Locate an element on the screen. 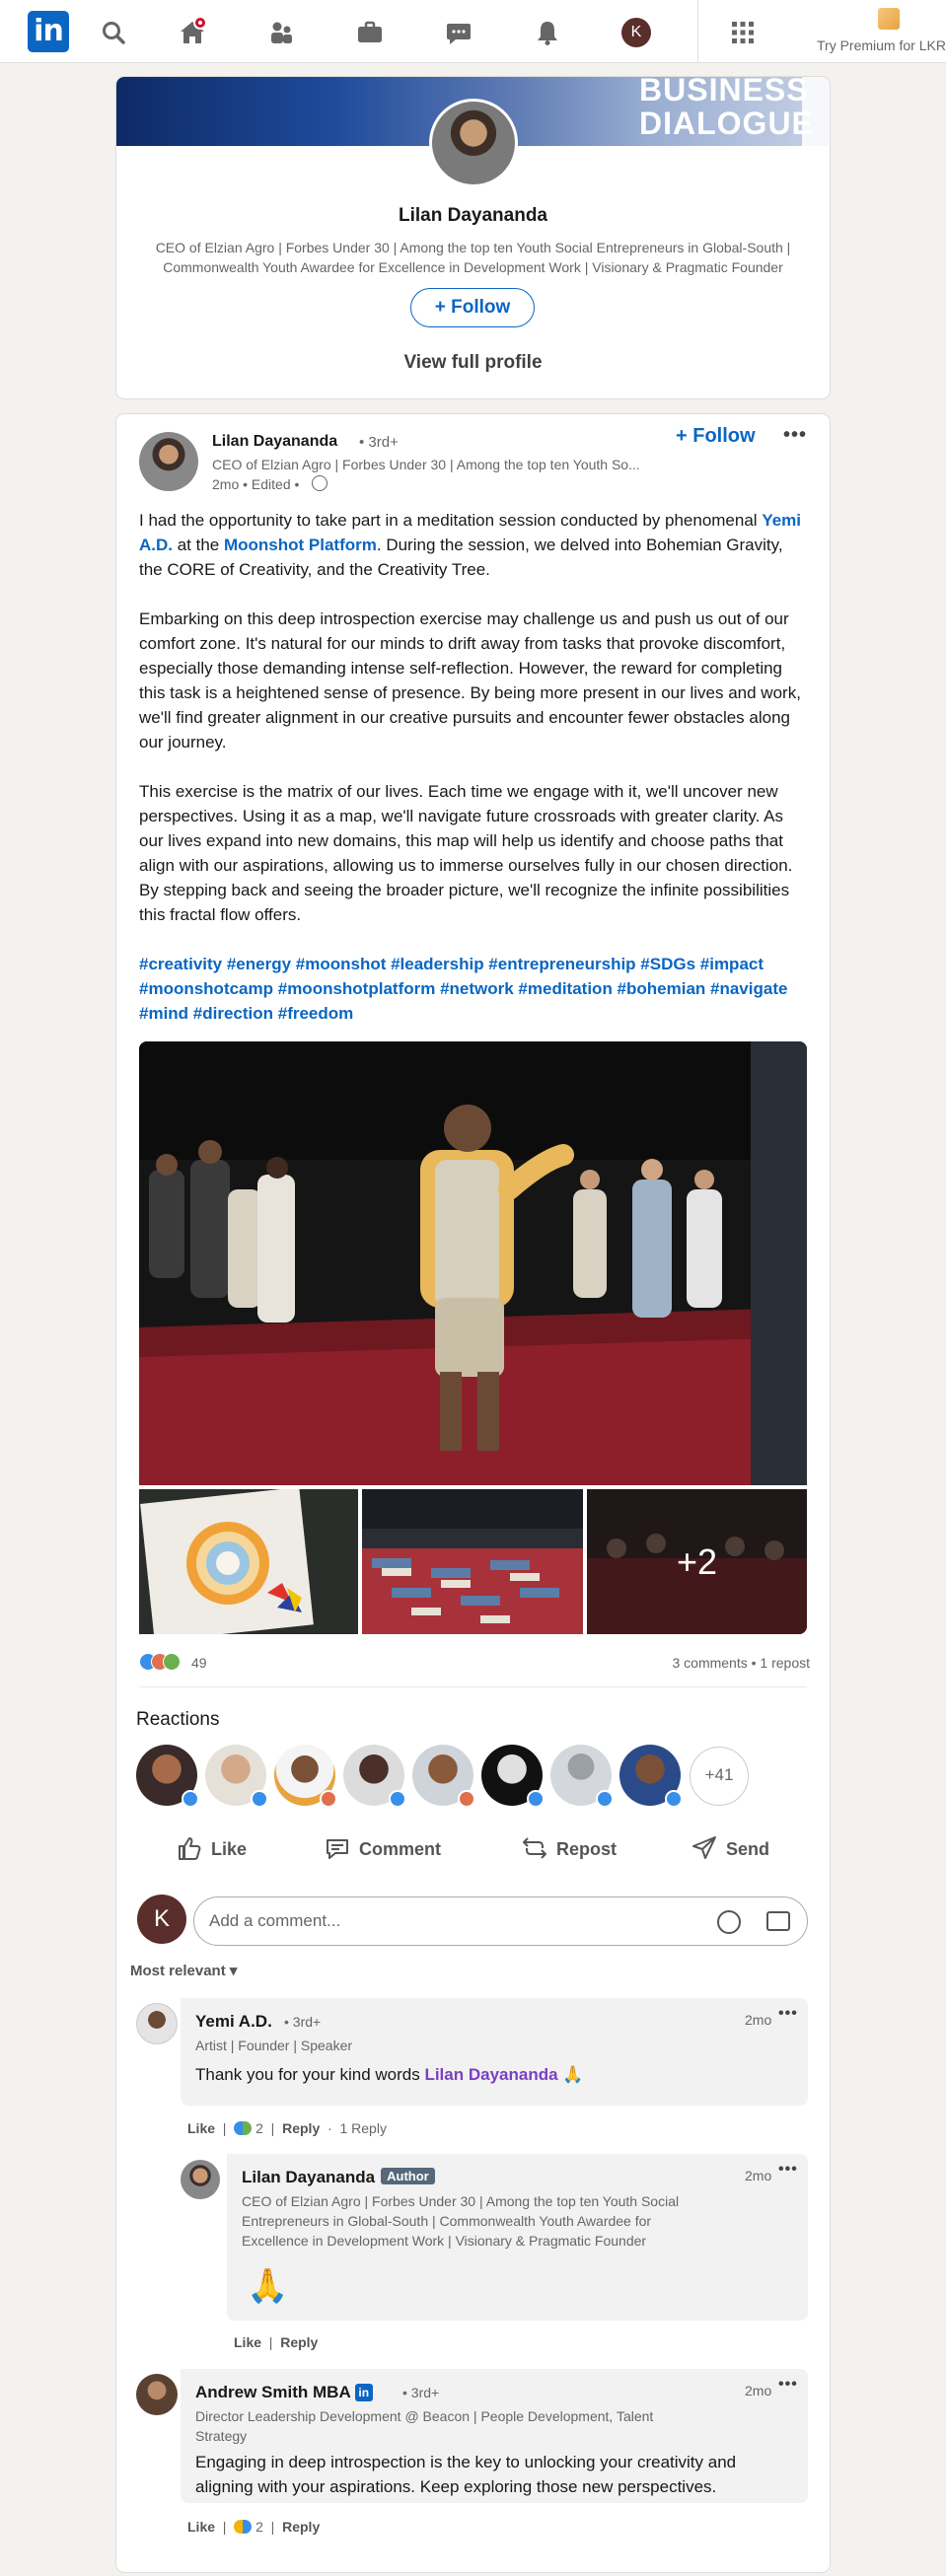 The width and height of the screenshot is (946, 2576). try-premium-link: Try Premium for LKR0 is located at coordinates (881, 32).